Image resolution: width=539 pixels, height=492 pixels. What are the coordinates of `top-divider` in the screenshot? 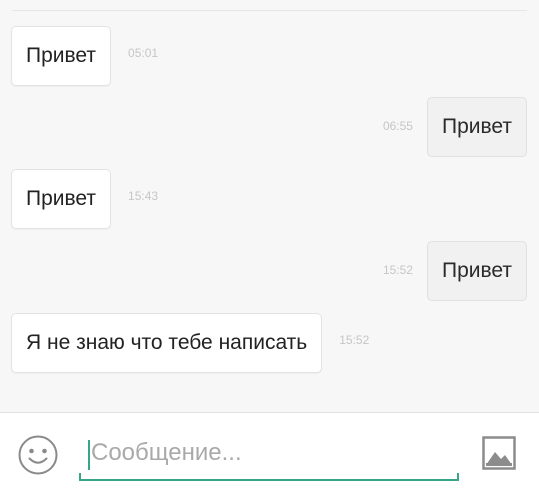 It's located at (269, 10).